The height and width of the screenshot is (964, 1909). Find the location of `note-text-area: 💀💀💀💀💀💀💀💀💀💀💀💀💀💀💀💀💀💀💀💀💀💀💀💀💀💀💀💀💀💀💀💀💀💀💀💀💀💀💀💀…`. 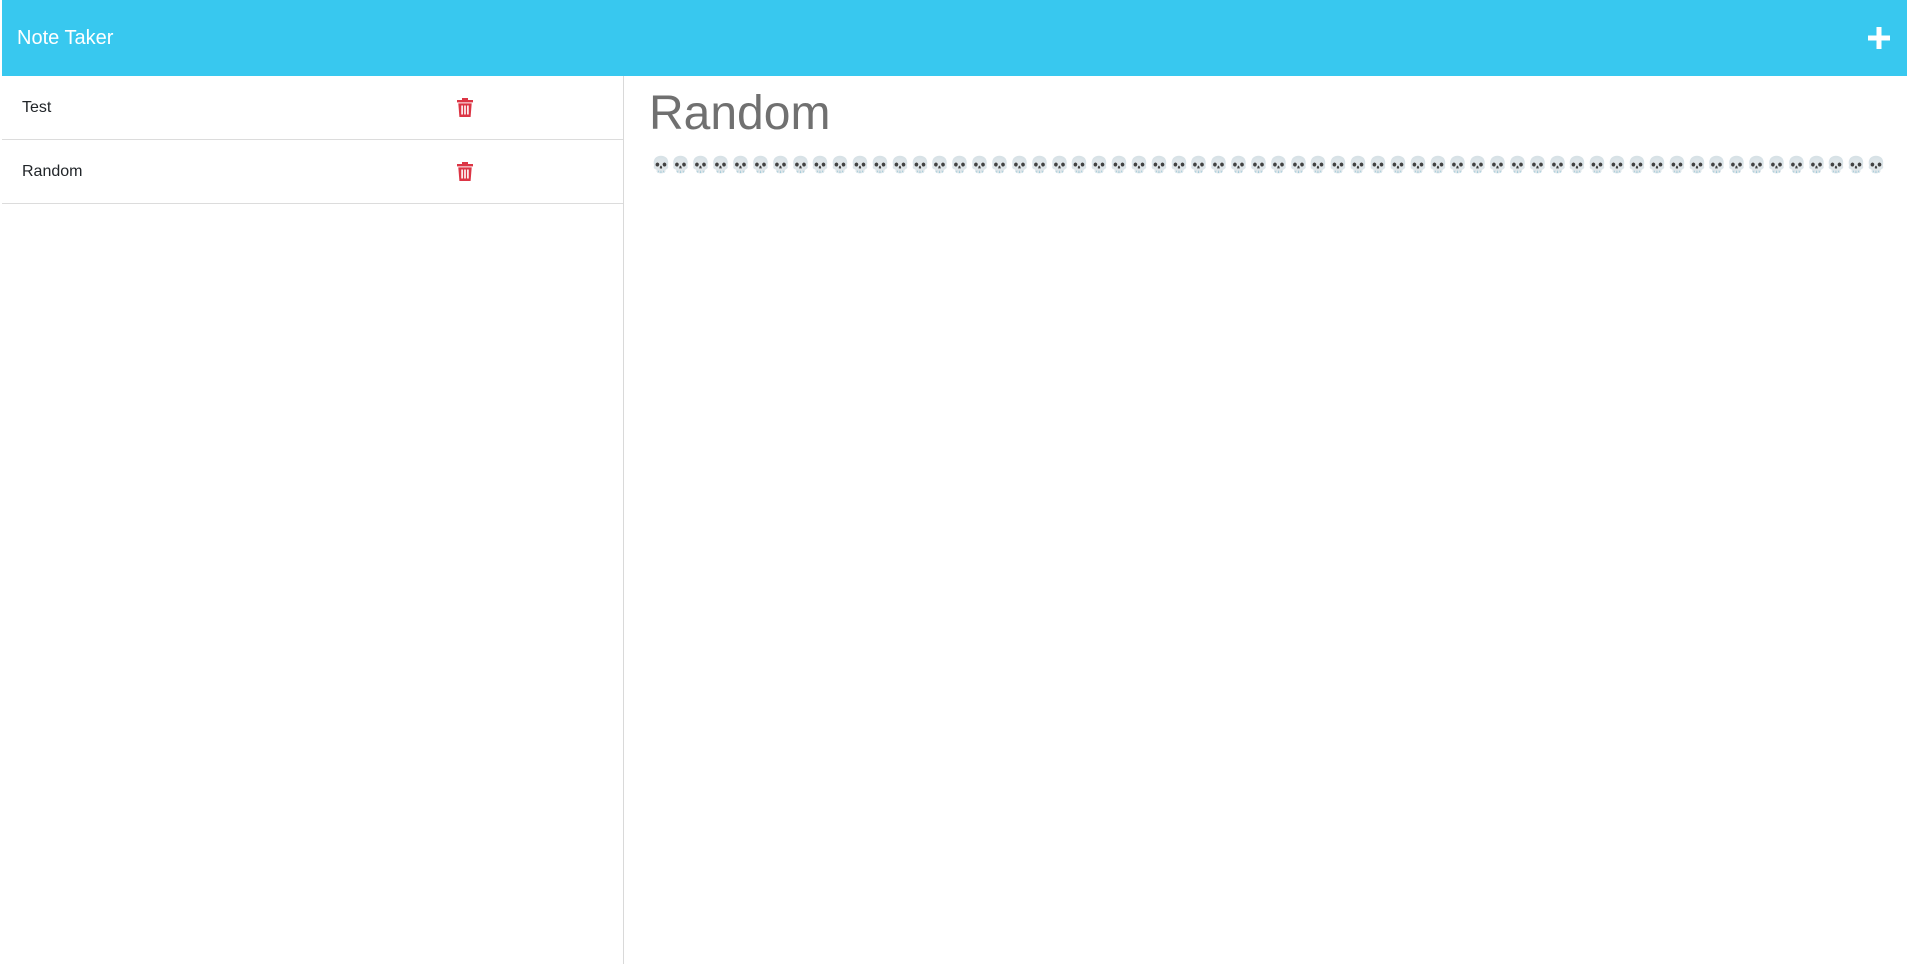

note-text-area: 💀💀💀💀💀💀💀💀💀💀💀💀💀💀💀💀💀💀💀💀💀💀💀💀💀💀💀💀💀💀💀💀💀💀💀💀💀💀💀💀… is located at coordinates (1271, 165).